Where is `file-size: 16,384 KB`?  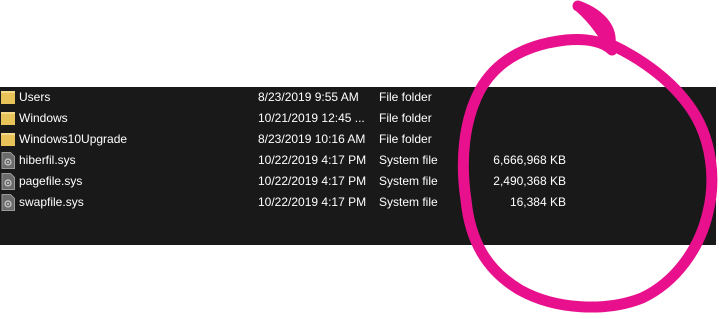
file-size: 16,384 KB is located at coordinates (537, 202).